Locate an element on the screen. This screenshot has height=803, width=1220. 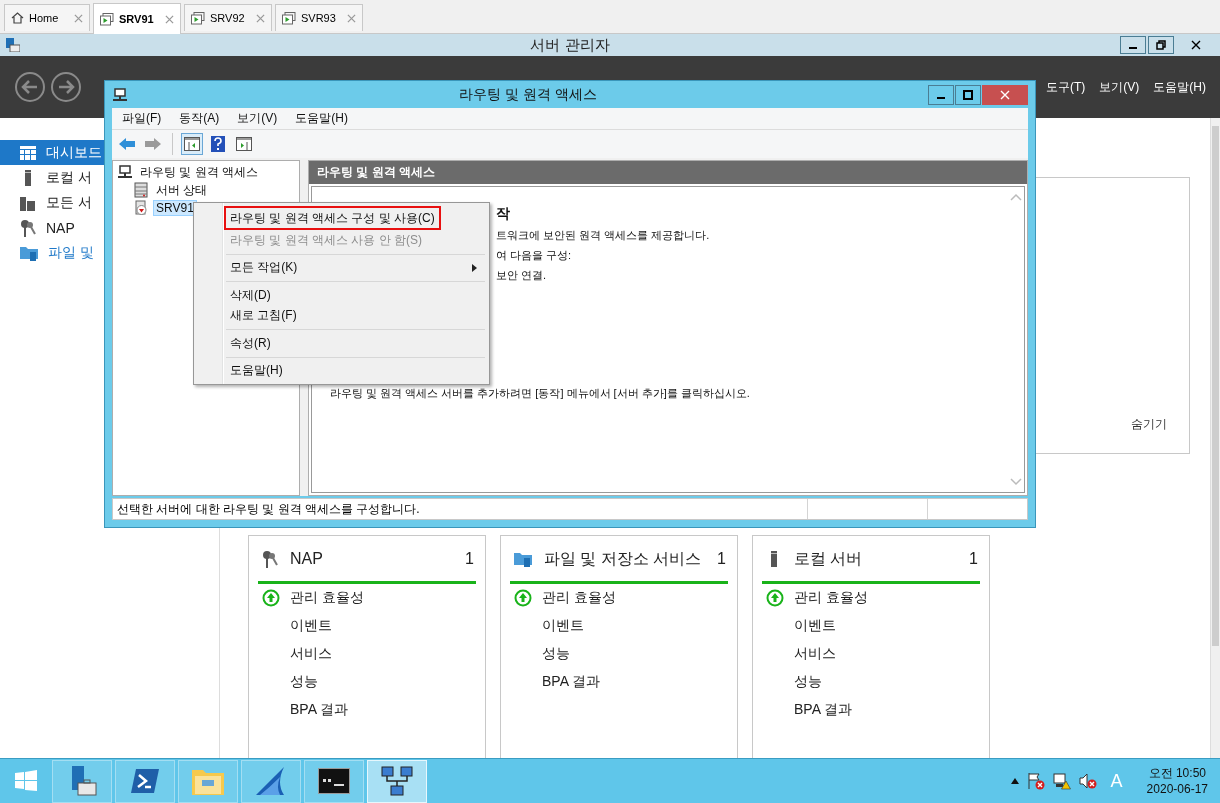
content-text: 트워크에 보안된 원격 액세스를 제공합니다. is located at coordinates (603, 235).